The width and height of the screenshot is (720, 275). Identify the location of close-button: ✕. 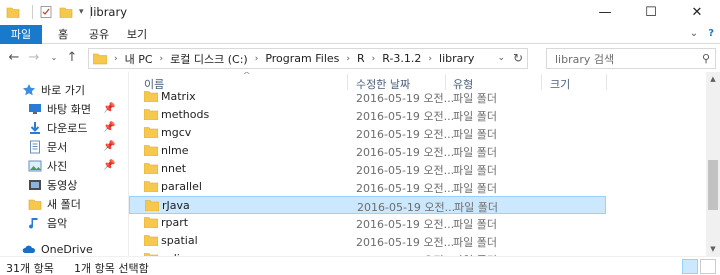
(697, 12).